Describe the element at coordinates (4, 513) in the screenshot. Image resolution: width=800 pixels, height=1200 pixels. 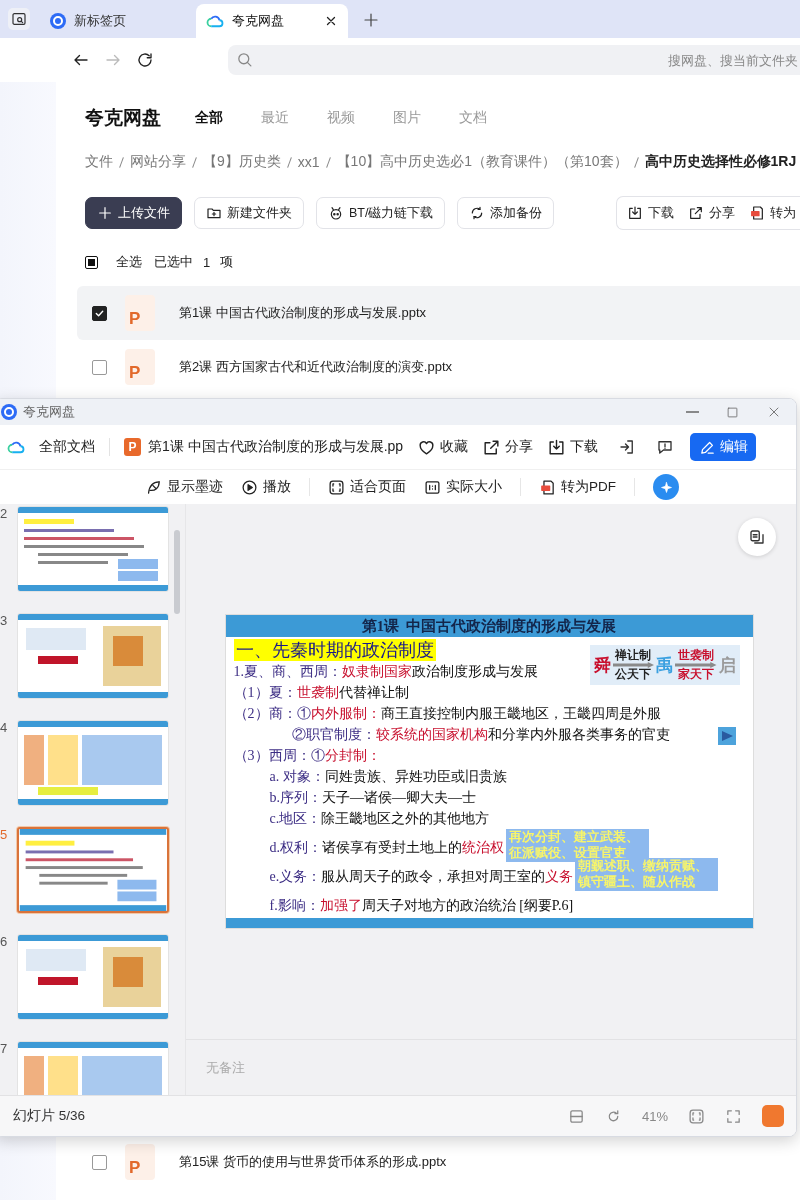
I see `slide-number: 2` at that location.